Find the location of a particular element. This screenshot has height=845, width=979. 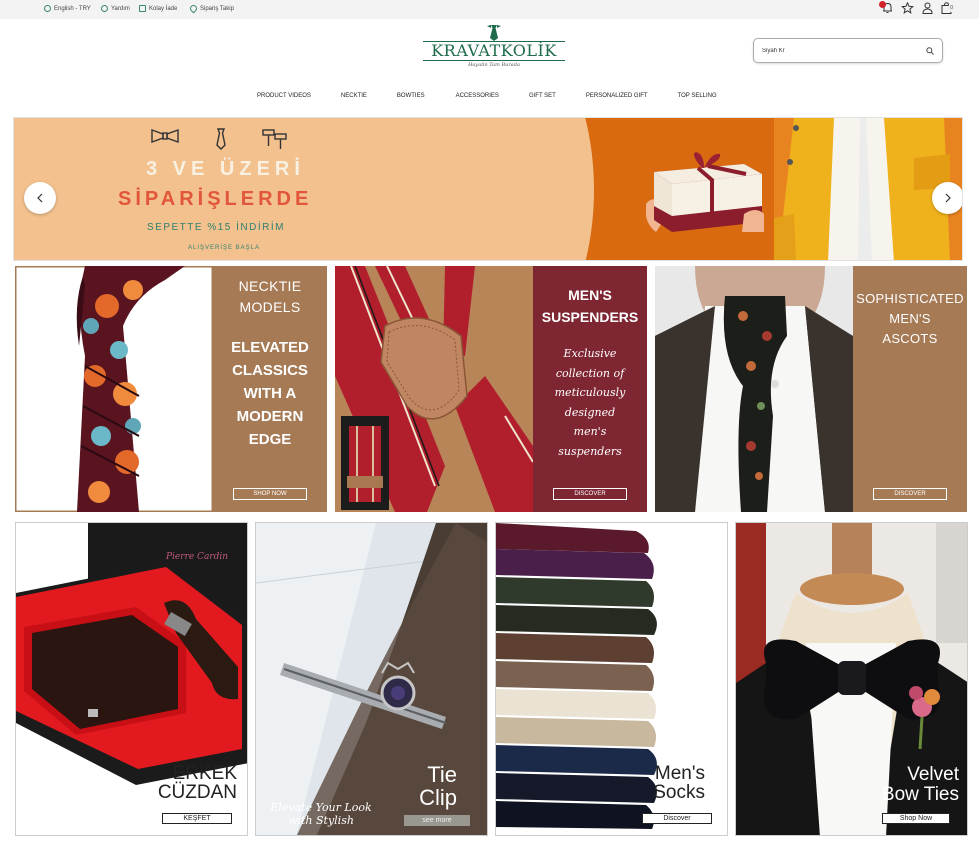

hero-cta-link: ALIŞVERİŞE BAŞLA is located at coordinates (224, 248).